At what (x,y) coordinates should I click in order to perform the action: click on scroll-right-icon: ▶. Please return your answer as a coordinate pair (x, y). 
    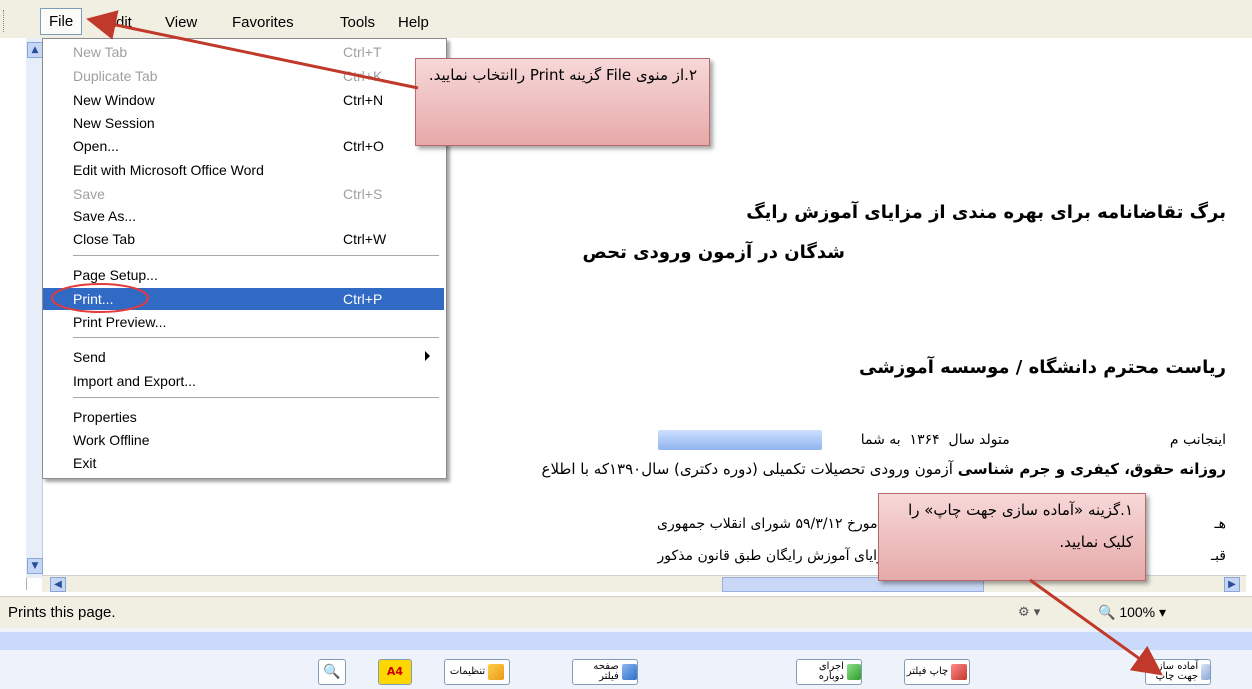
    Looking at the image, I should click on (1232, 584).